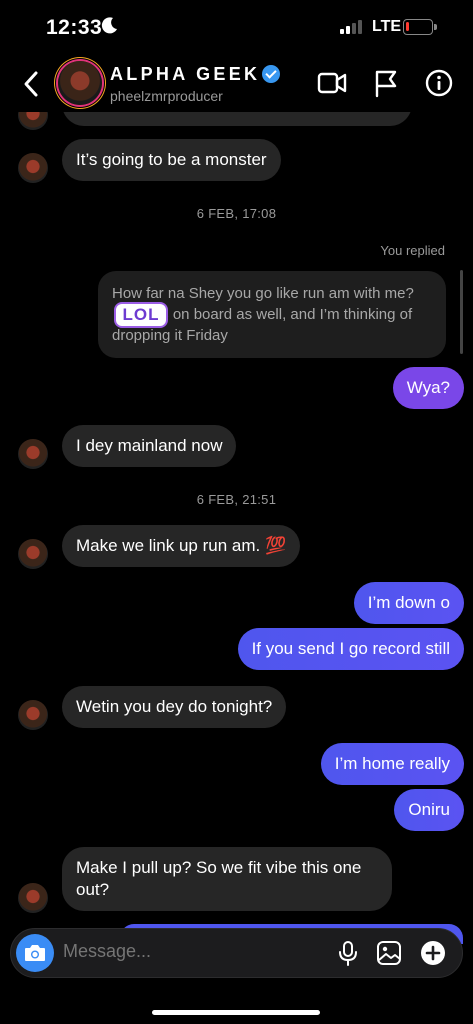  What do you see at coordinates (350, 649) in the screenshot?
I see `outgoing-message: If you send I go record still` at bounding box center [350, 649].